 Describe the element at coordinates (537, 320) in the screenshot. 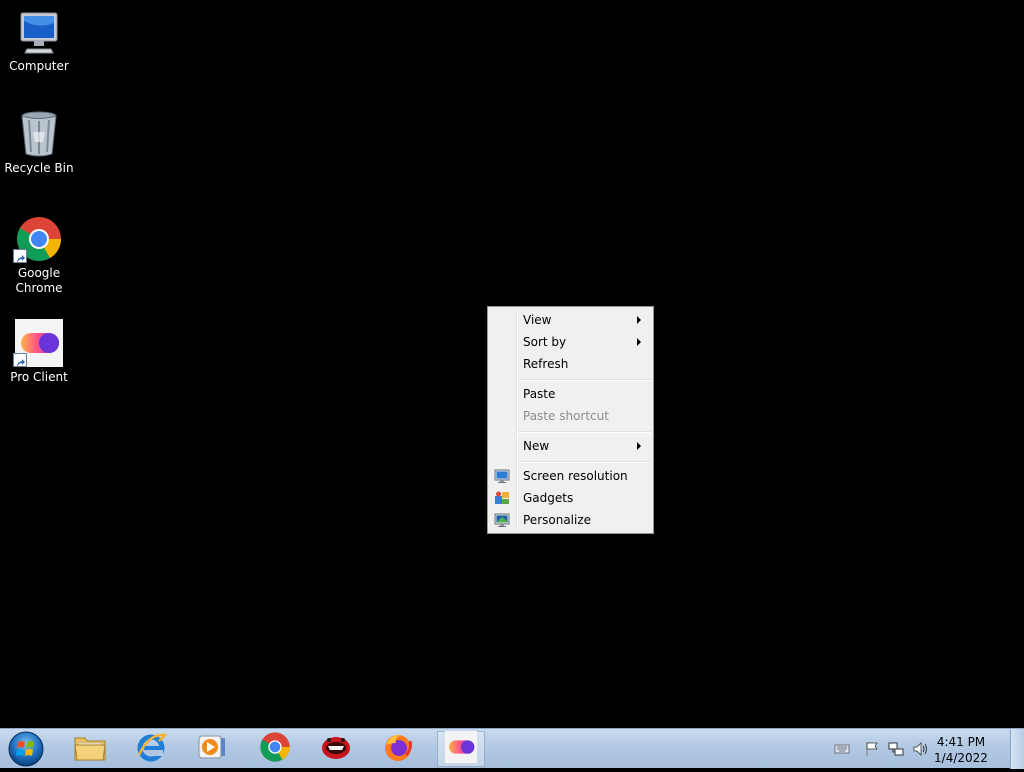

I see `menu-item-label: View` at that location.